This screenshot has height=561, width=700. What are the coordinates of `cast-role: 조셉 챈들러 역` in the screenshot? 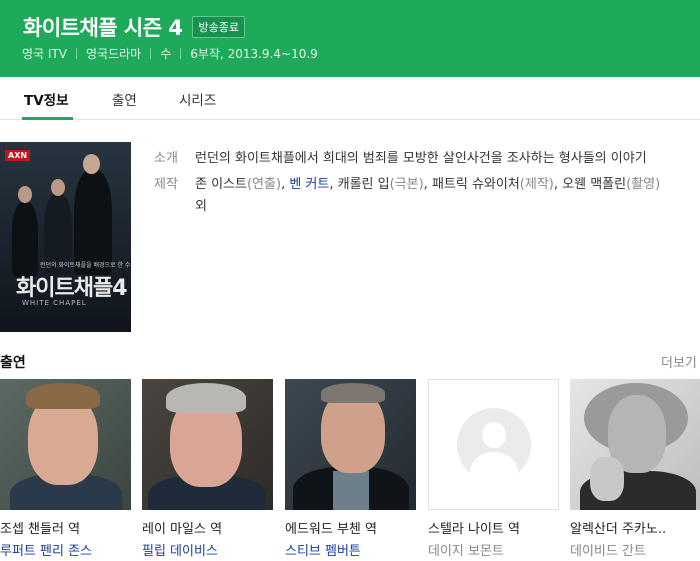 It's located at (40, 529).